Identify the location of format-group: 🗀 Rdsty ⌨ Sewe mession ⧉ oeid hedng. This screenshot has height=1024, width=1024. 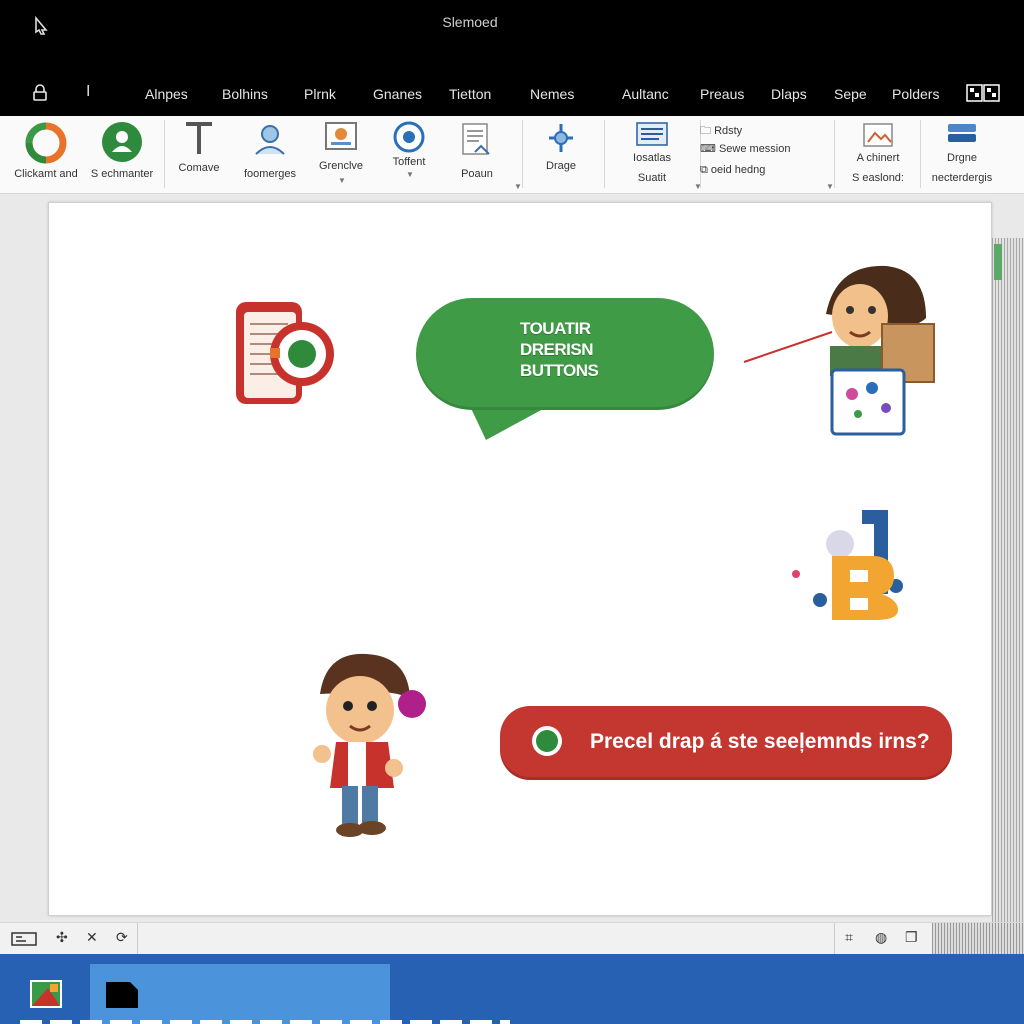
(764, 155).